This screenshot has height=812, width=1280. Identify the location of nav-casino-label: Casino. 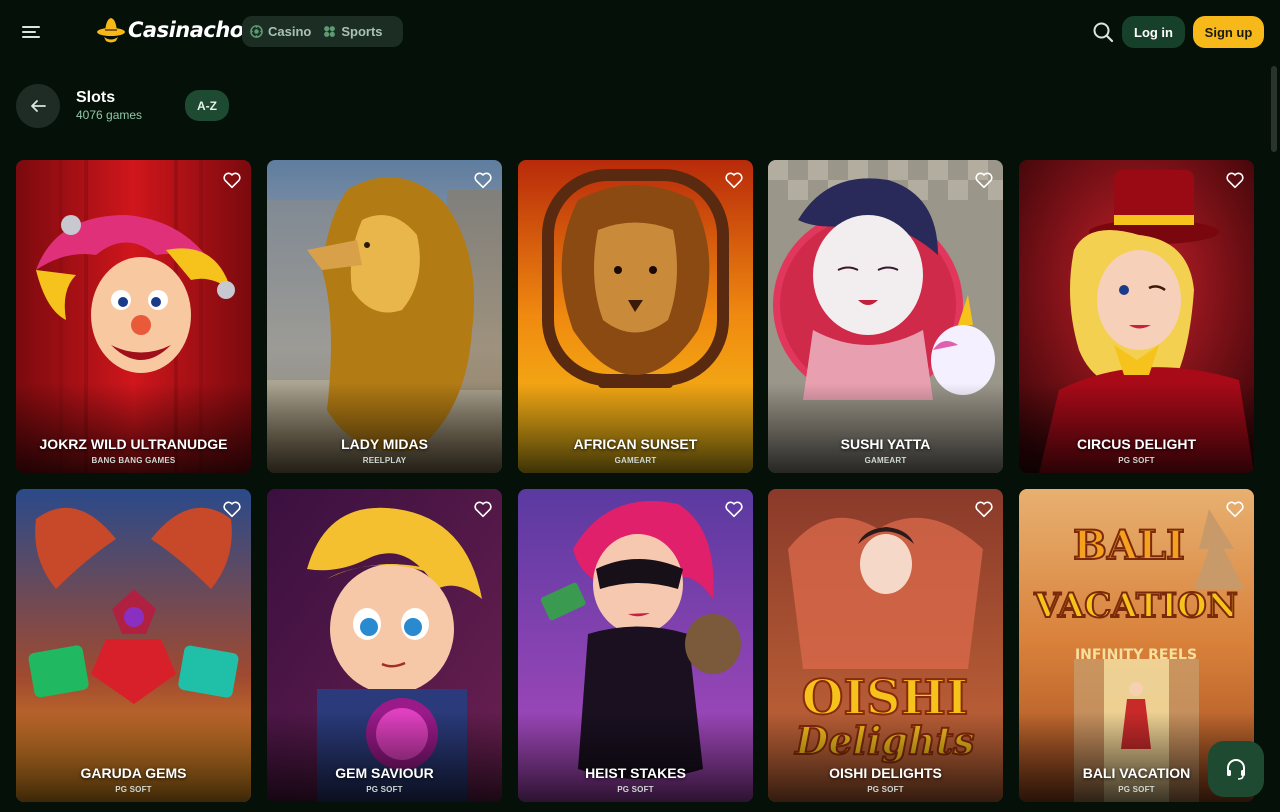
(290, 31).